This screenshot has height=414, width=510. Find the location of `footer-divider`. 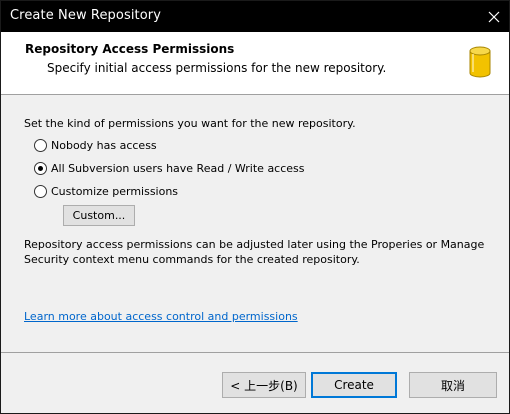

footer-divider is located at coordinates (255, 352).